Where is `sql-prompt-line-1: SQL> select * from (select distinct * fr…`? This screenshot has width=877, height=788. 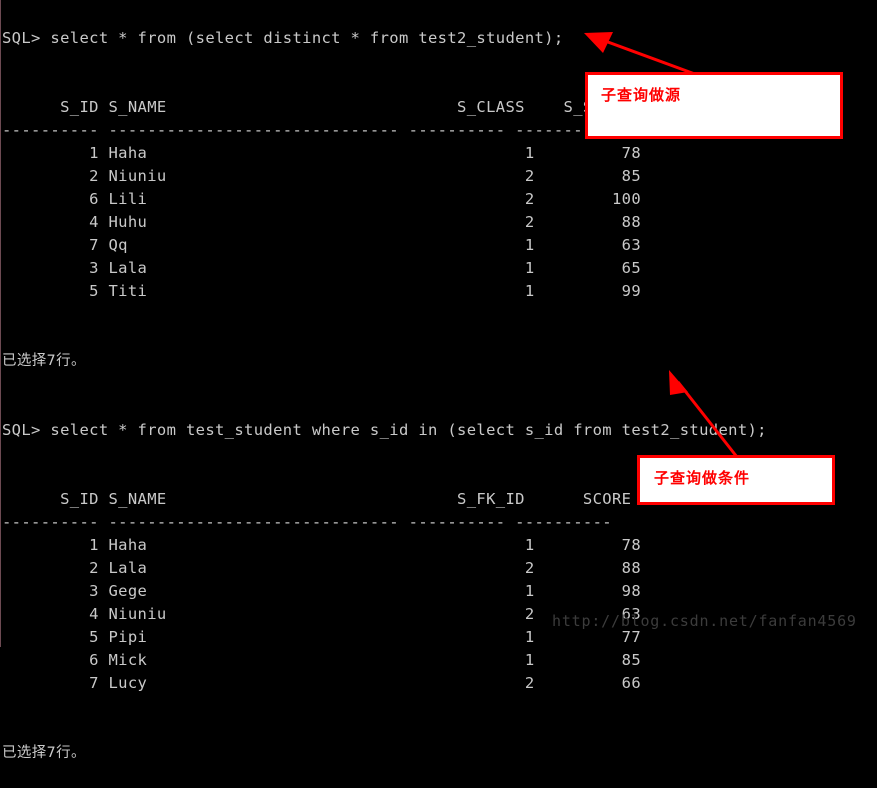 sql-prompt-line-1: SQL> select * from (select distinct * fr… is located at coordinates (283, 38).